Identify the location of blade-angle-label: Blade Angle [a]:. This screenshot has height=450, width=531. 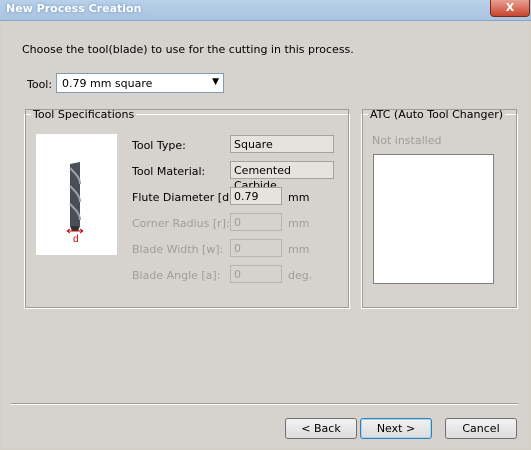
(176, 275).